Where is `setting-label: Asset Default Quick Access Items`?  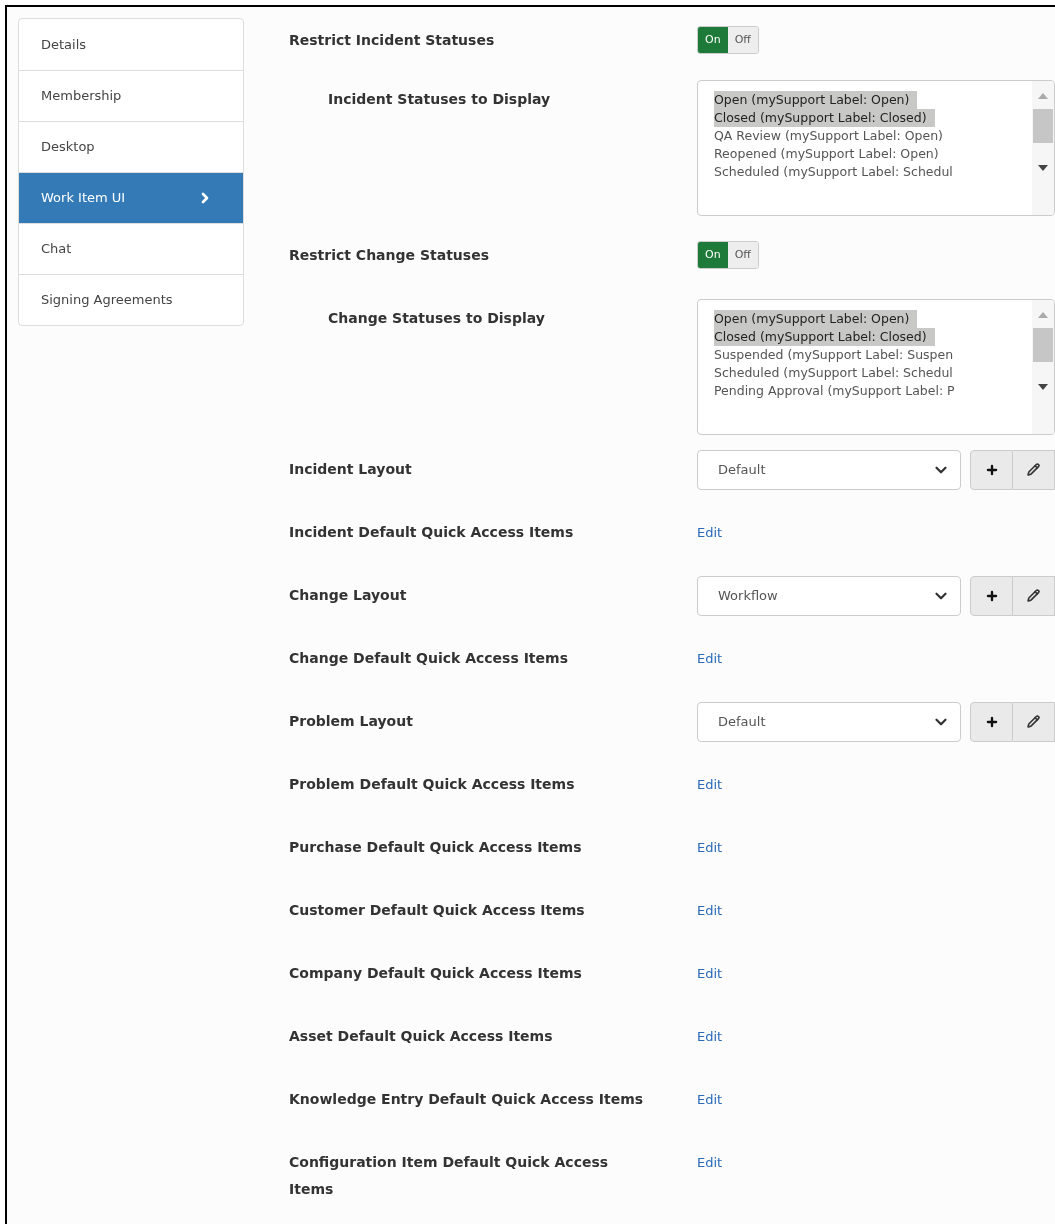 setting-label: Asset Default Quick Access Items is located at coordinates (421, 1036).